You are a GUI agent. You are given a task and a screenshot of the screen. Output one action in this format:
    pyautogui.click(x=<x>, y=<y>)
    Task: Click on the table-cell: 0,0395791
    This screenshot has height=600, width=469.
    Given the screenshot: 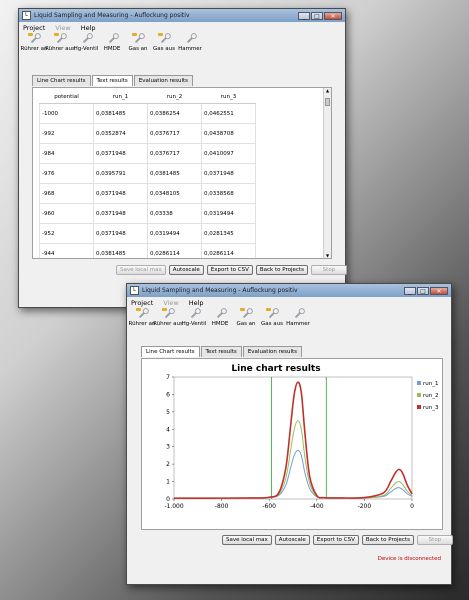 What is the action you would take?
    pyautogui.click(x=120, y=173)
    